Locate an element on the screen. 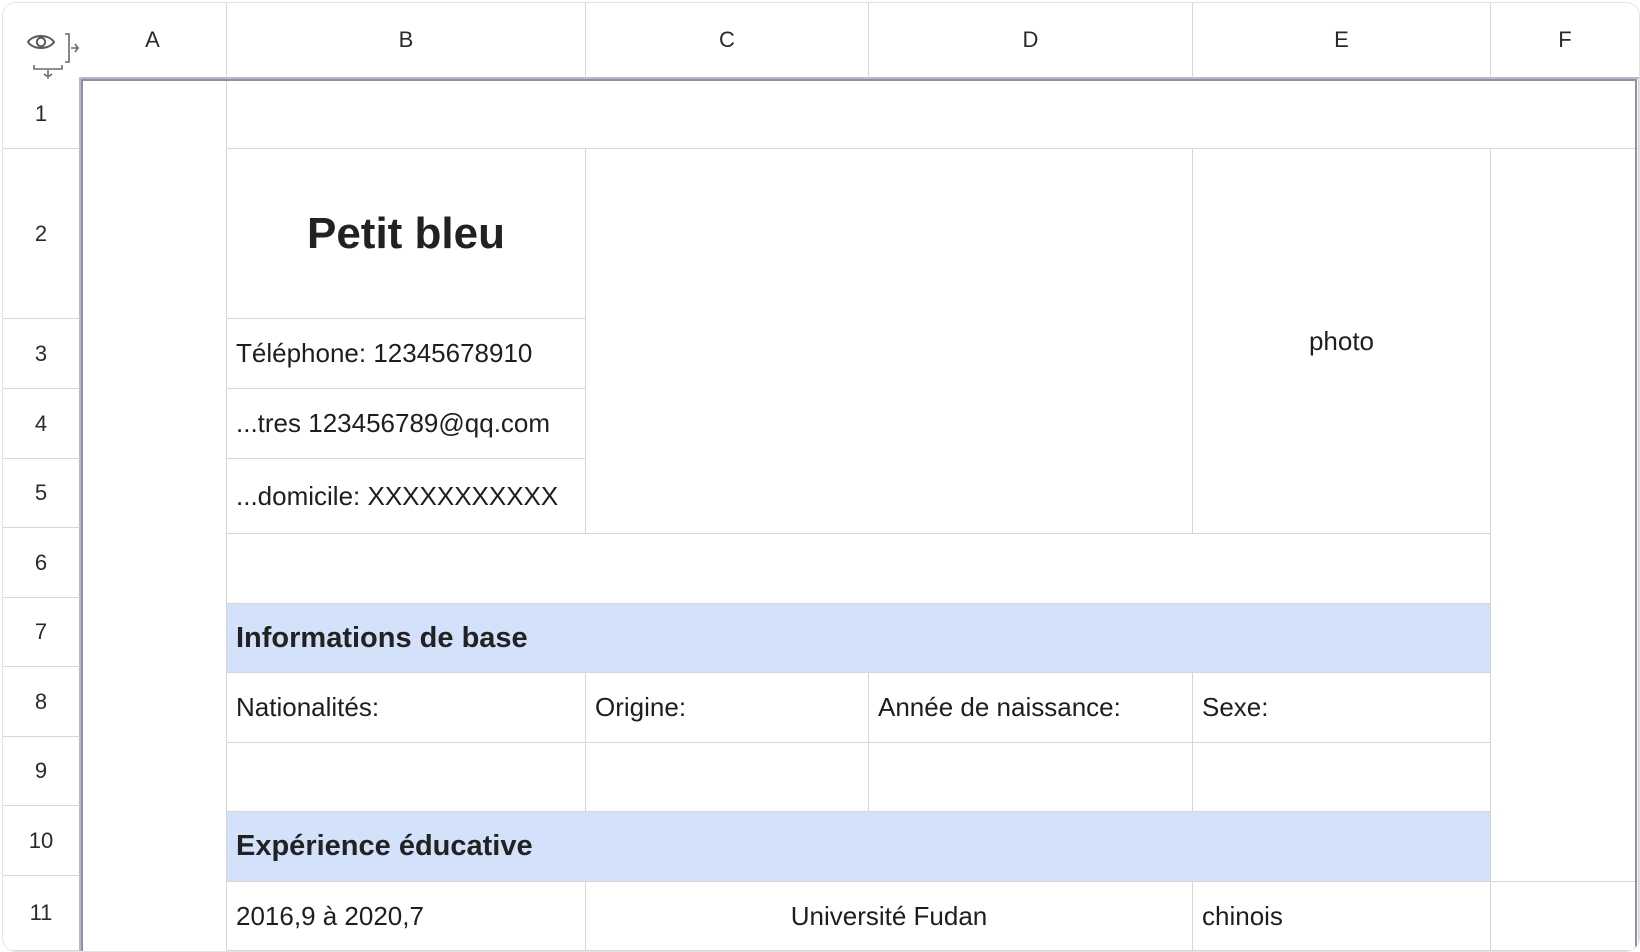 The height and width of the screenshot is (952, 1640). cell-e9 is located at coordinates (1342, 777).